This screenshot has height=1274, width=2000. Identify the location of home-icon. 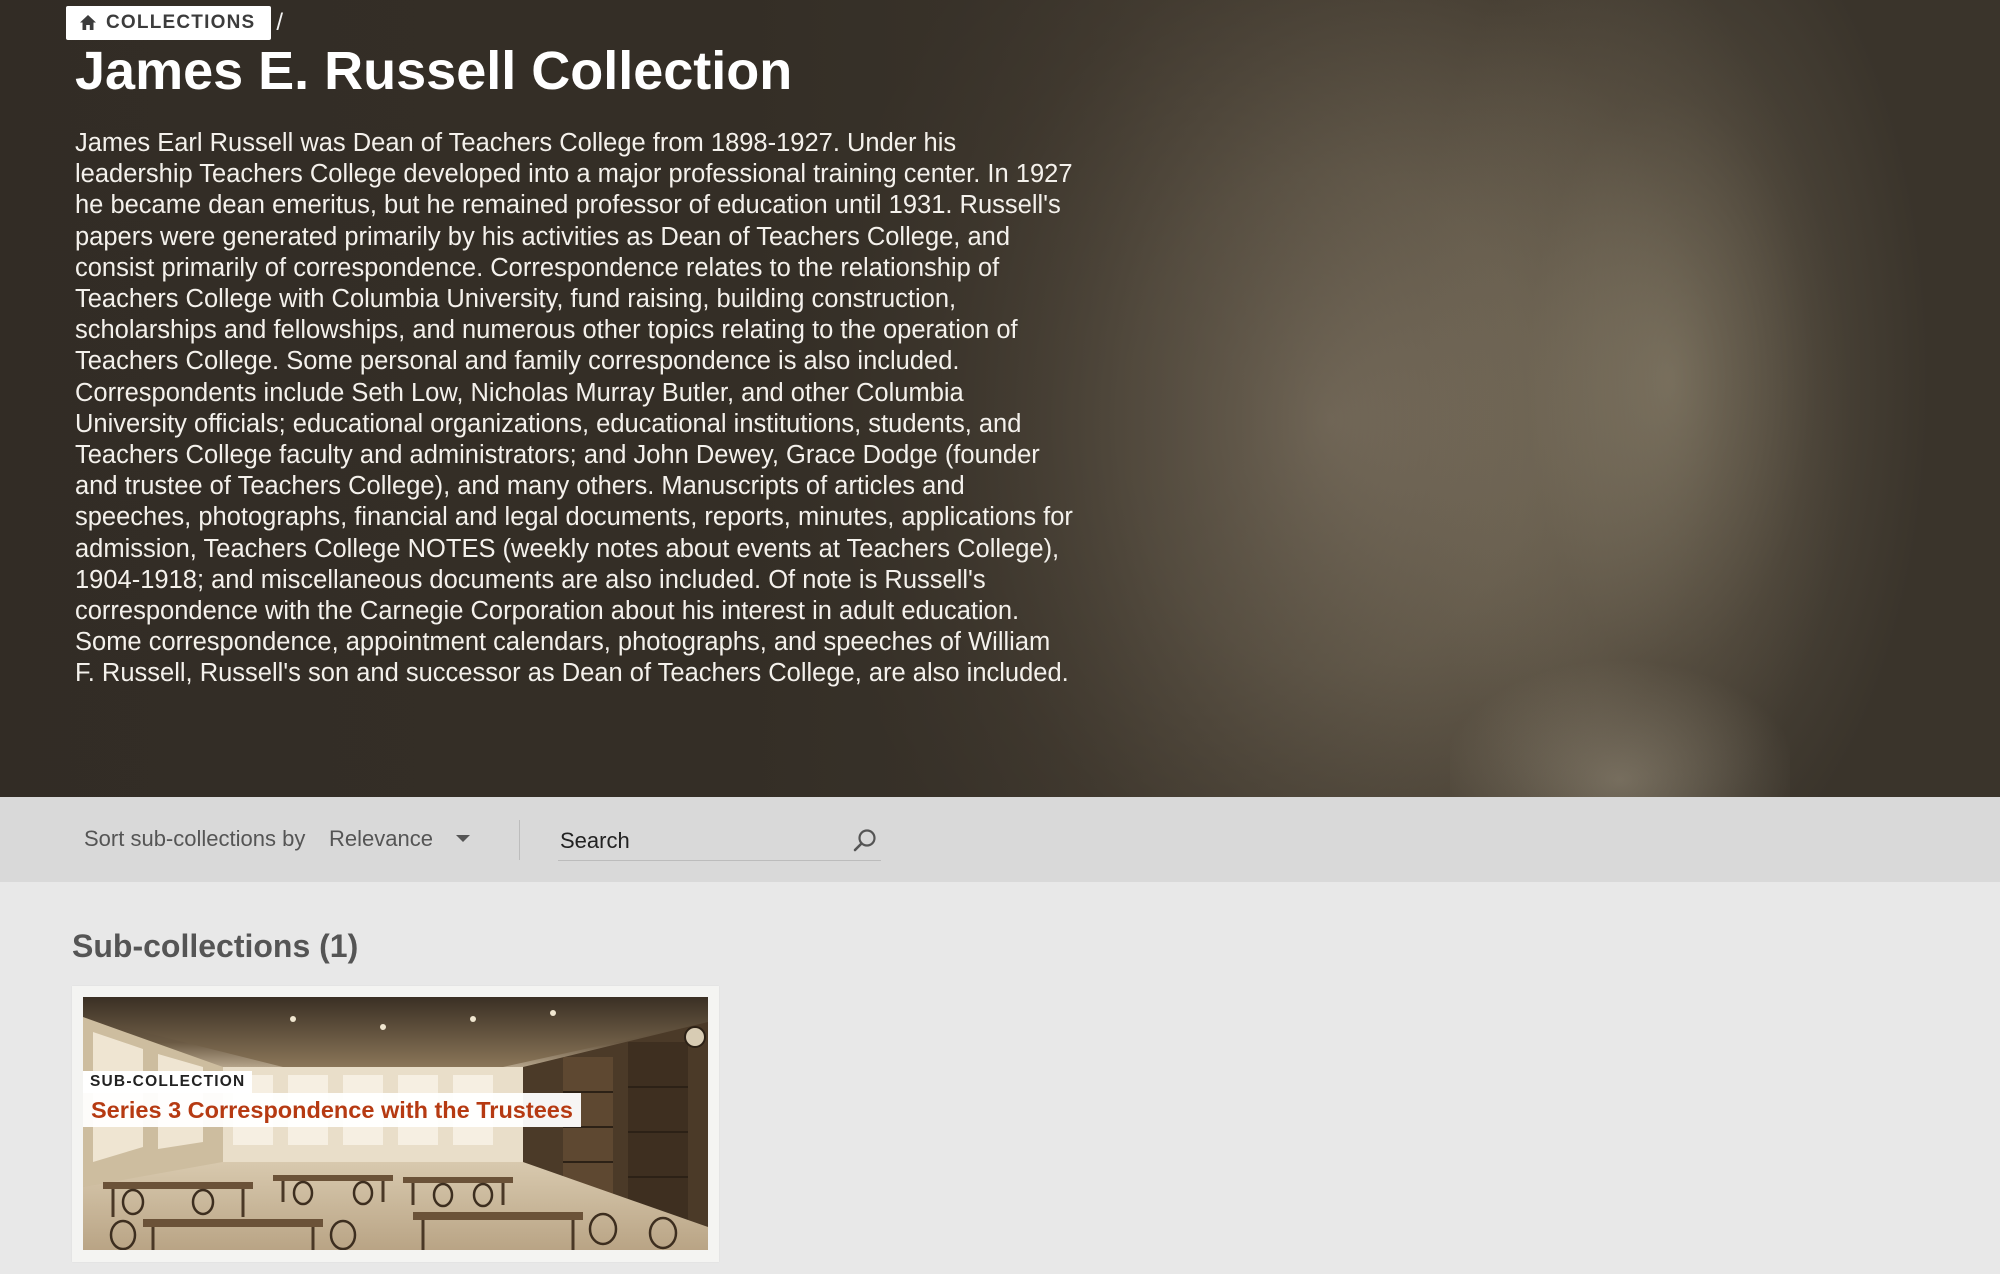
(88, 22).